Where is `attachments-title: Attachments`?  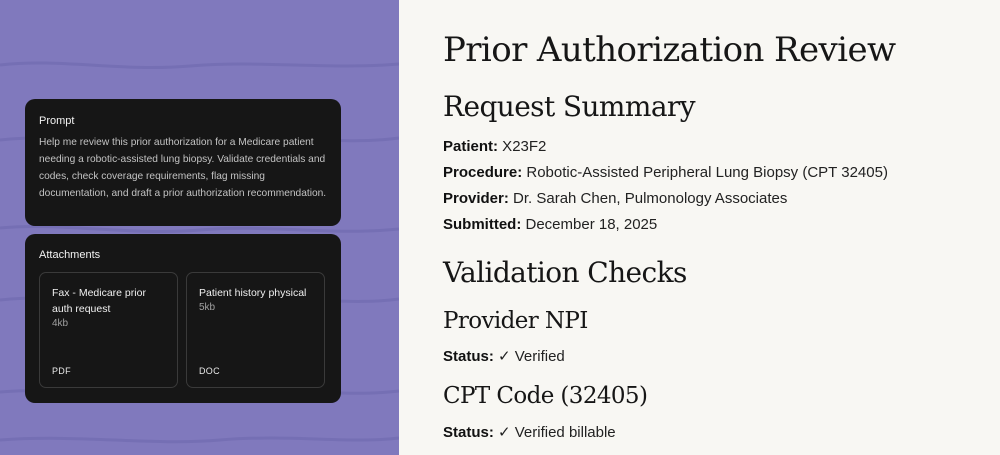 attachments-title: Attachments is located at coordinates (70, 255).